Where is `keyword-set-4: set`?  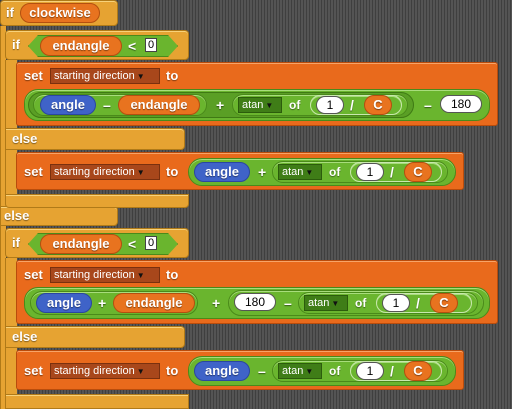 keyword-set-4: set is located at coordinates (33, 370).